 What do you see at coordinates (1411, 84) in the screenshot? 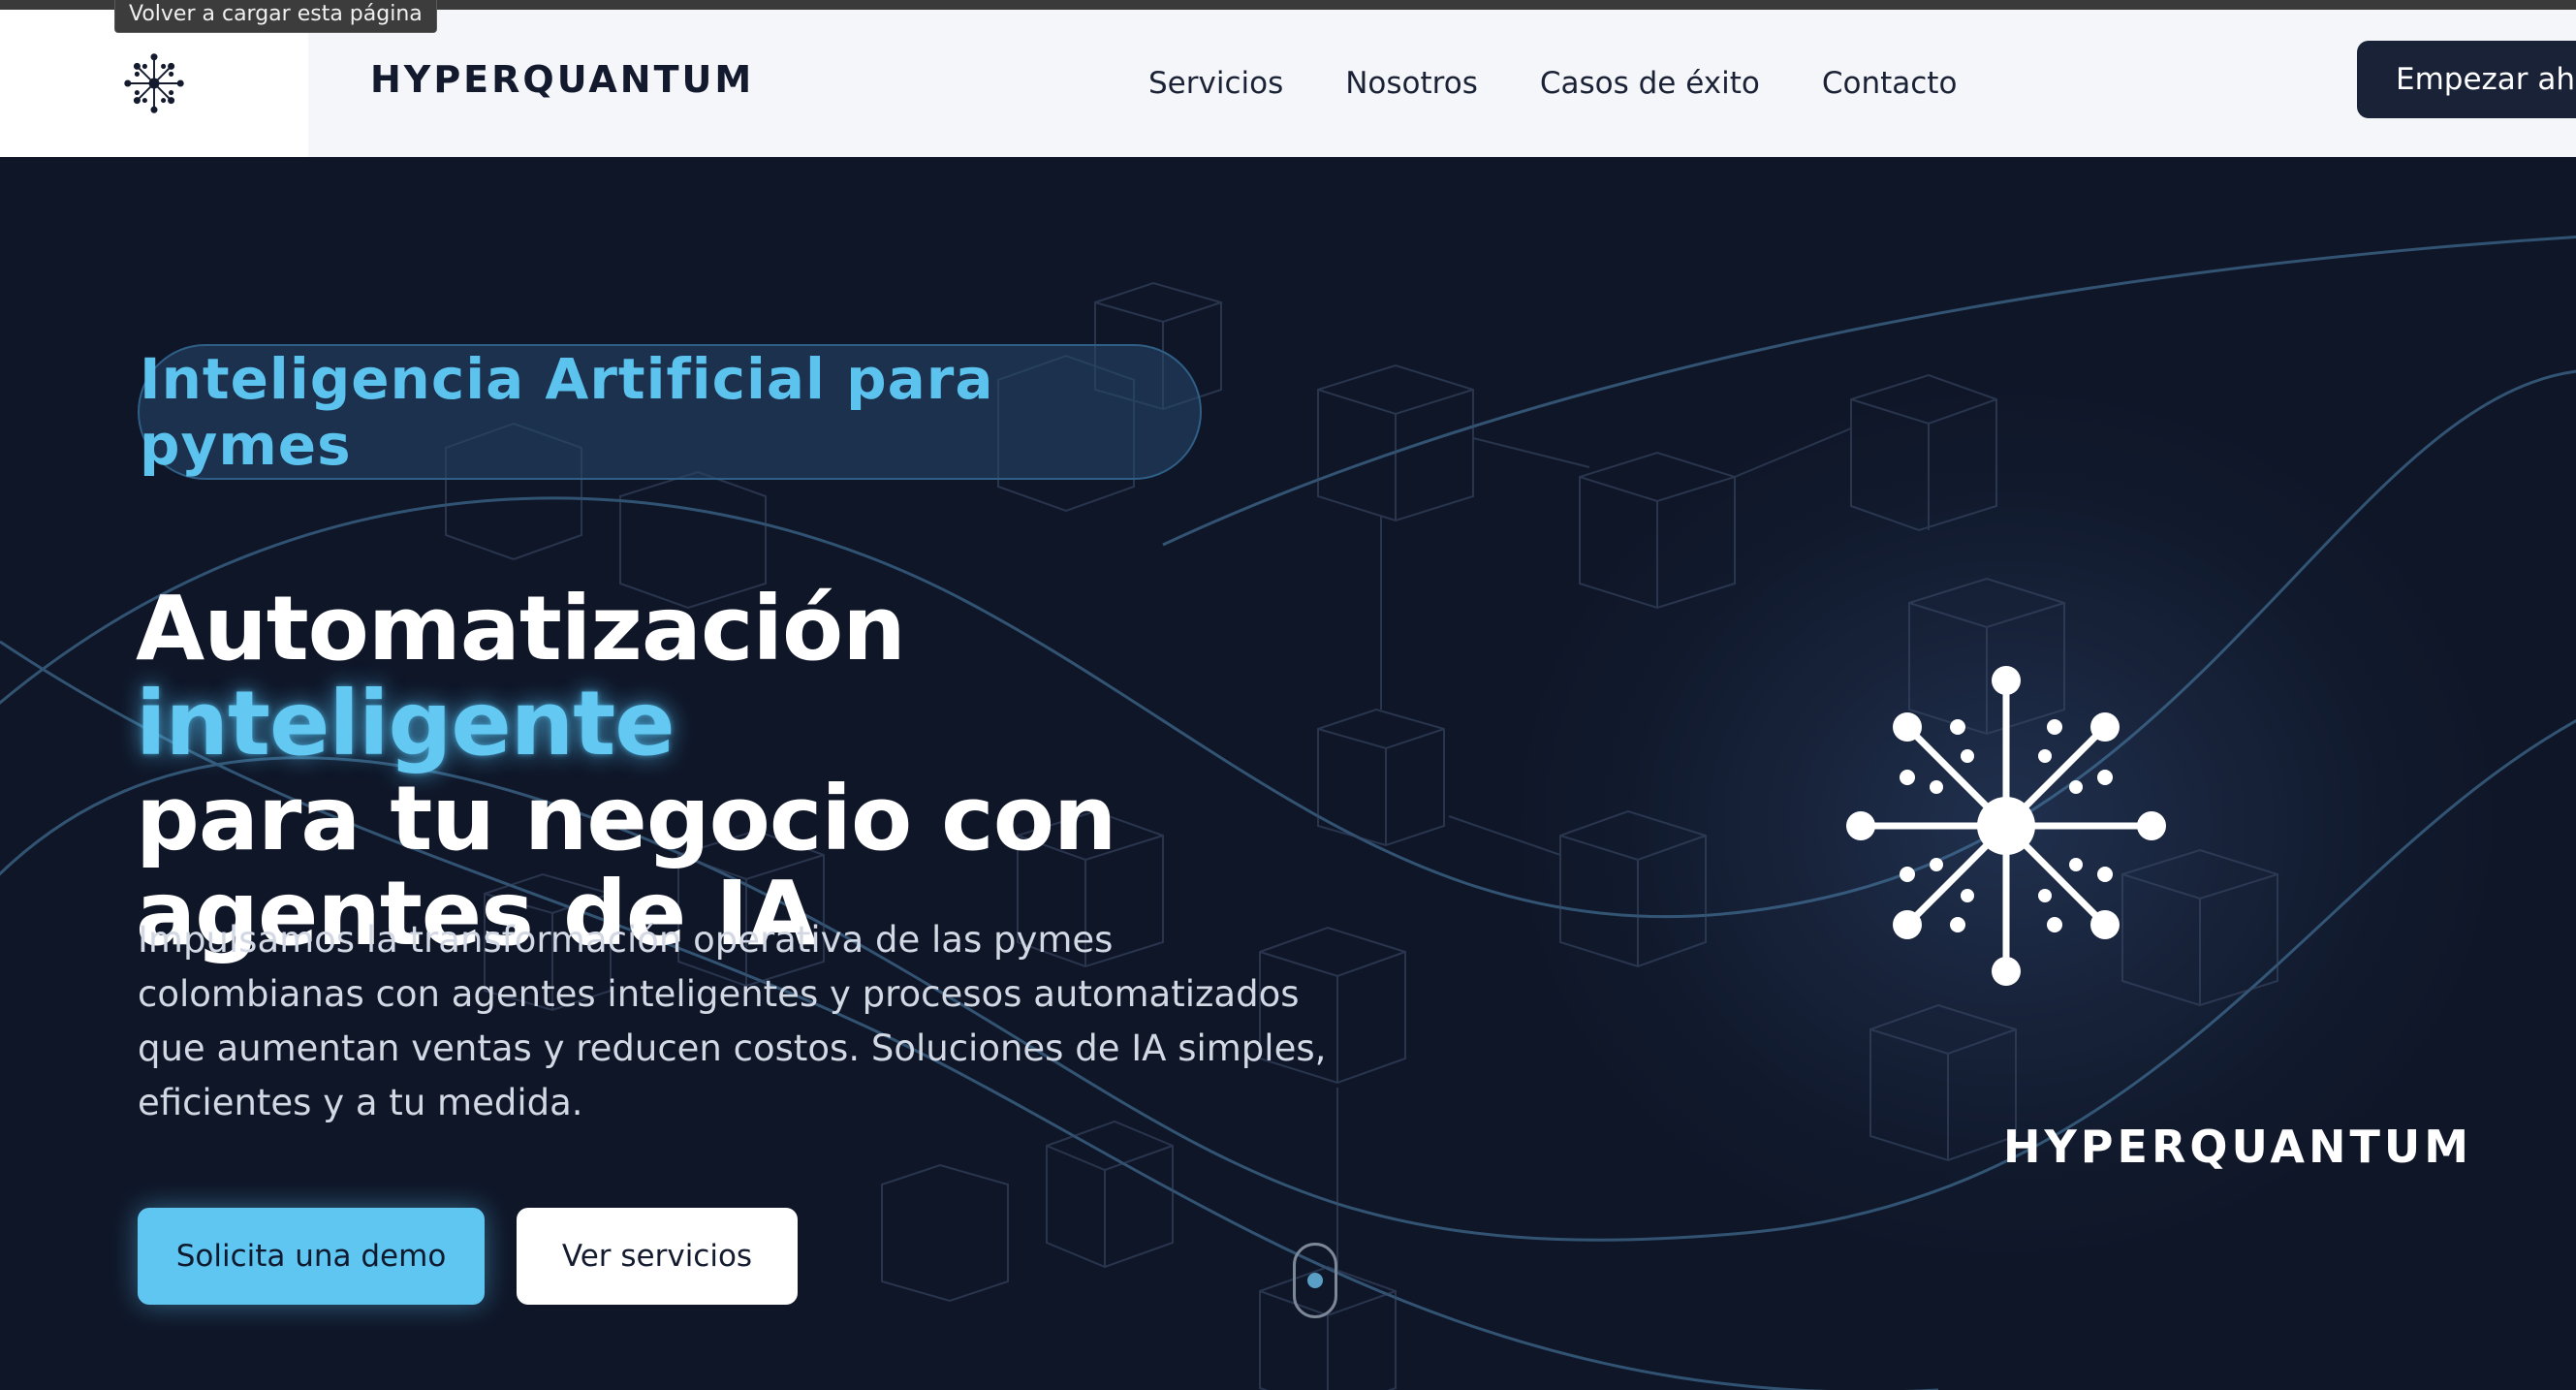
I see `nav-item-nosotros: Nosotros` at bounding box center [1411, 84].